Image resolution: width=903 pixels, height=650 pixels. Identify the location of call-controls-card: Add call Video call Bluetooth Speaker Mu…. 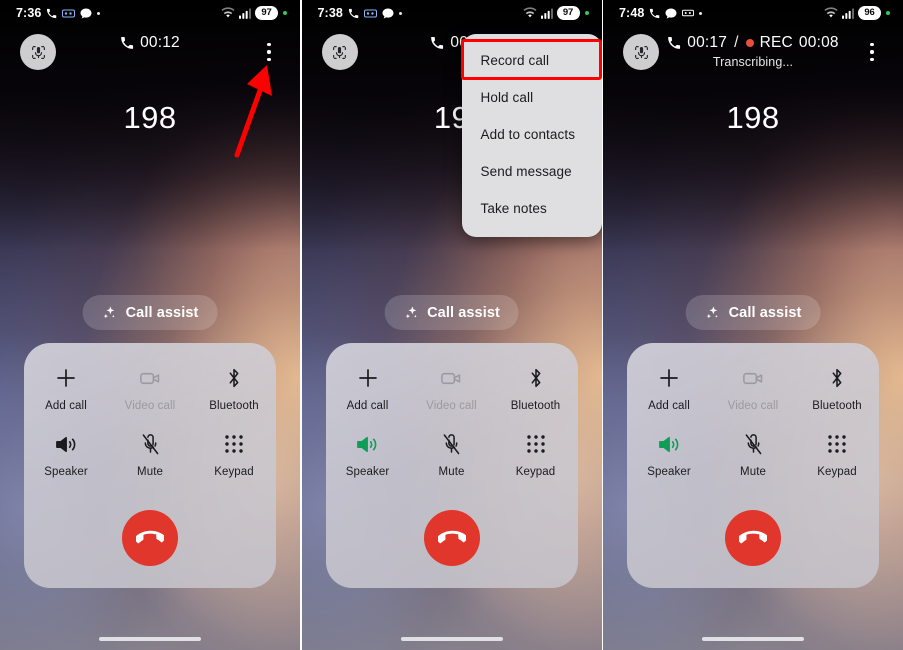
(451, 465).